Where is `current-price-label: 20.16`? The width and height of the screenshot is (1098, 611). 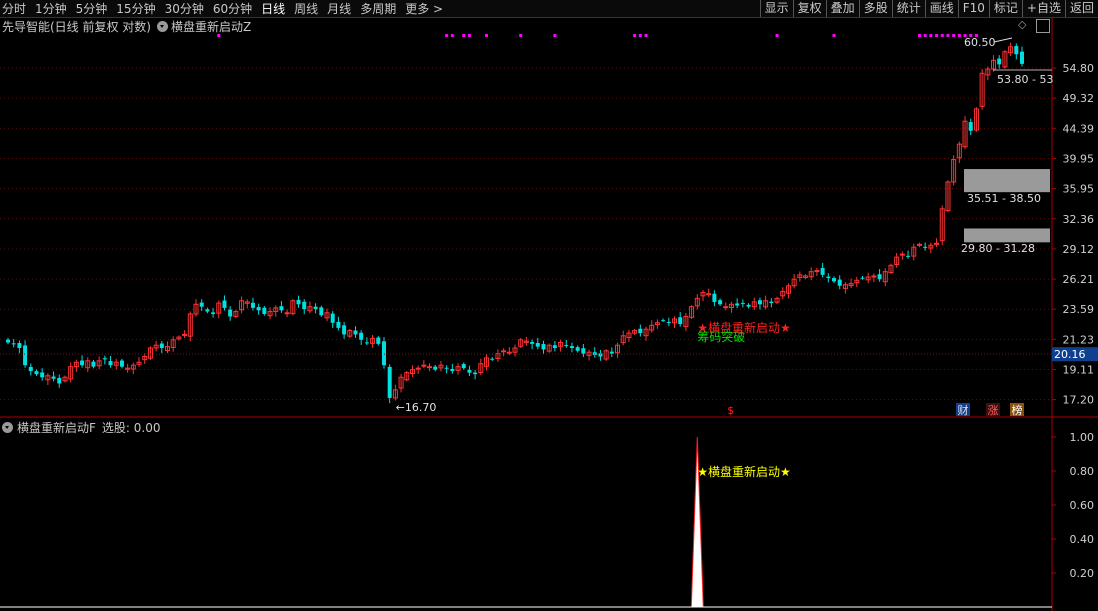 current-price-label: 20.16 is located at coordinates (1070, 354).